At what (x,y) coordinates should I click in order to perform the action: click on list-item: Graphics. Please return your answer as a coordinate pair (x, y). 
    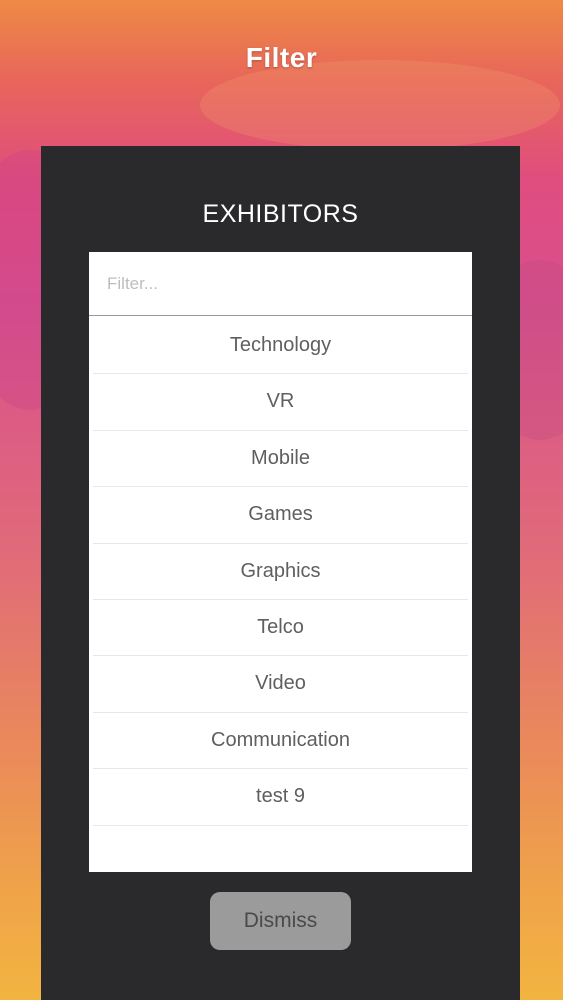
    Looking at the image, I should click on (280, 572).